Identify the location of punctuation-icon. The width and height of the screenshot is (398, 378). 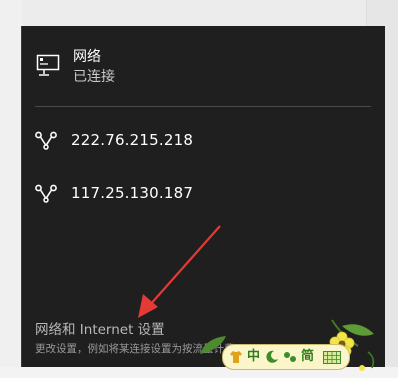
(290, 357).